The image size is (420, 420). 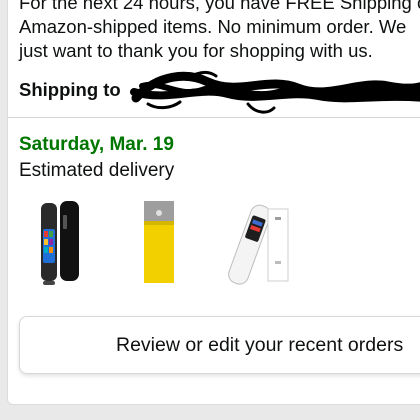 What do you see at coordinates (262, 243) in the screenshot?
I see `product-thumbnail-translator-pen-white` at bounding box center [262, 243].